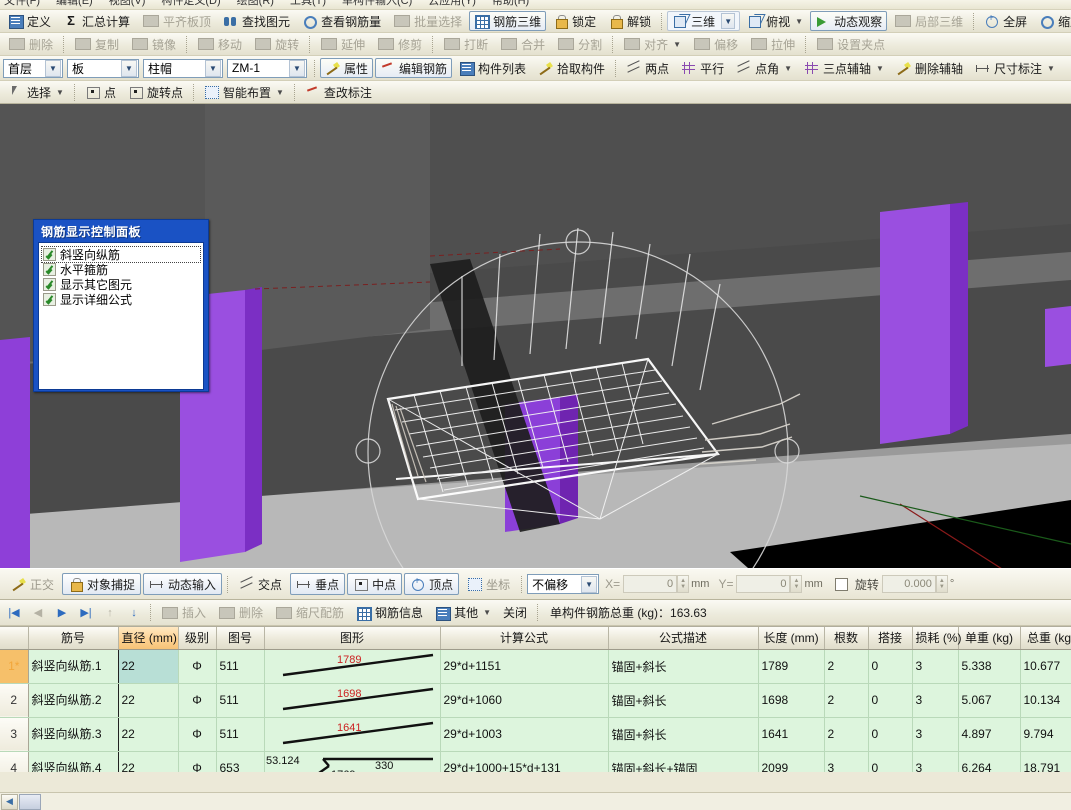  Describe the element at coordinates (683, 584) in the screenshot. I see `x-spinner: ▲ ▼` at that location.